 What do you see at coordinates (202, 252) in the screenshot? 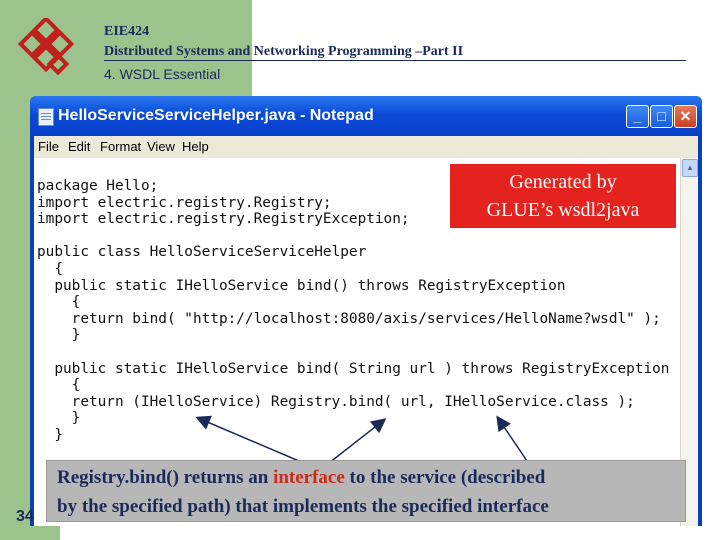
I see `code-line: public class HelloServiceServiceHelper` at bounding box center [202, 252].